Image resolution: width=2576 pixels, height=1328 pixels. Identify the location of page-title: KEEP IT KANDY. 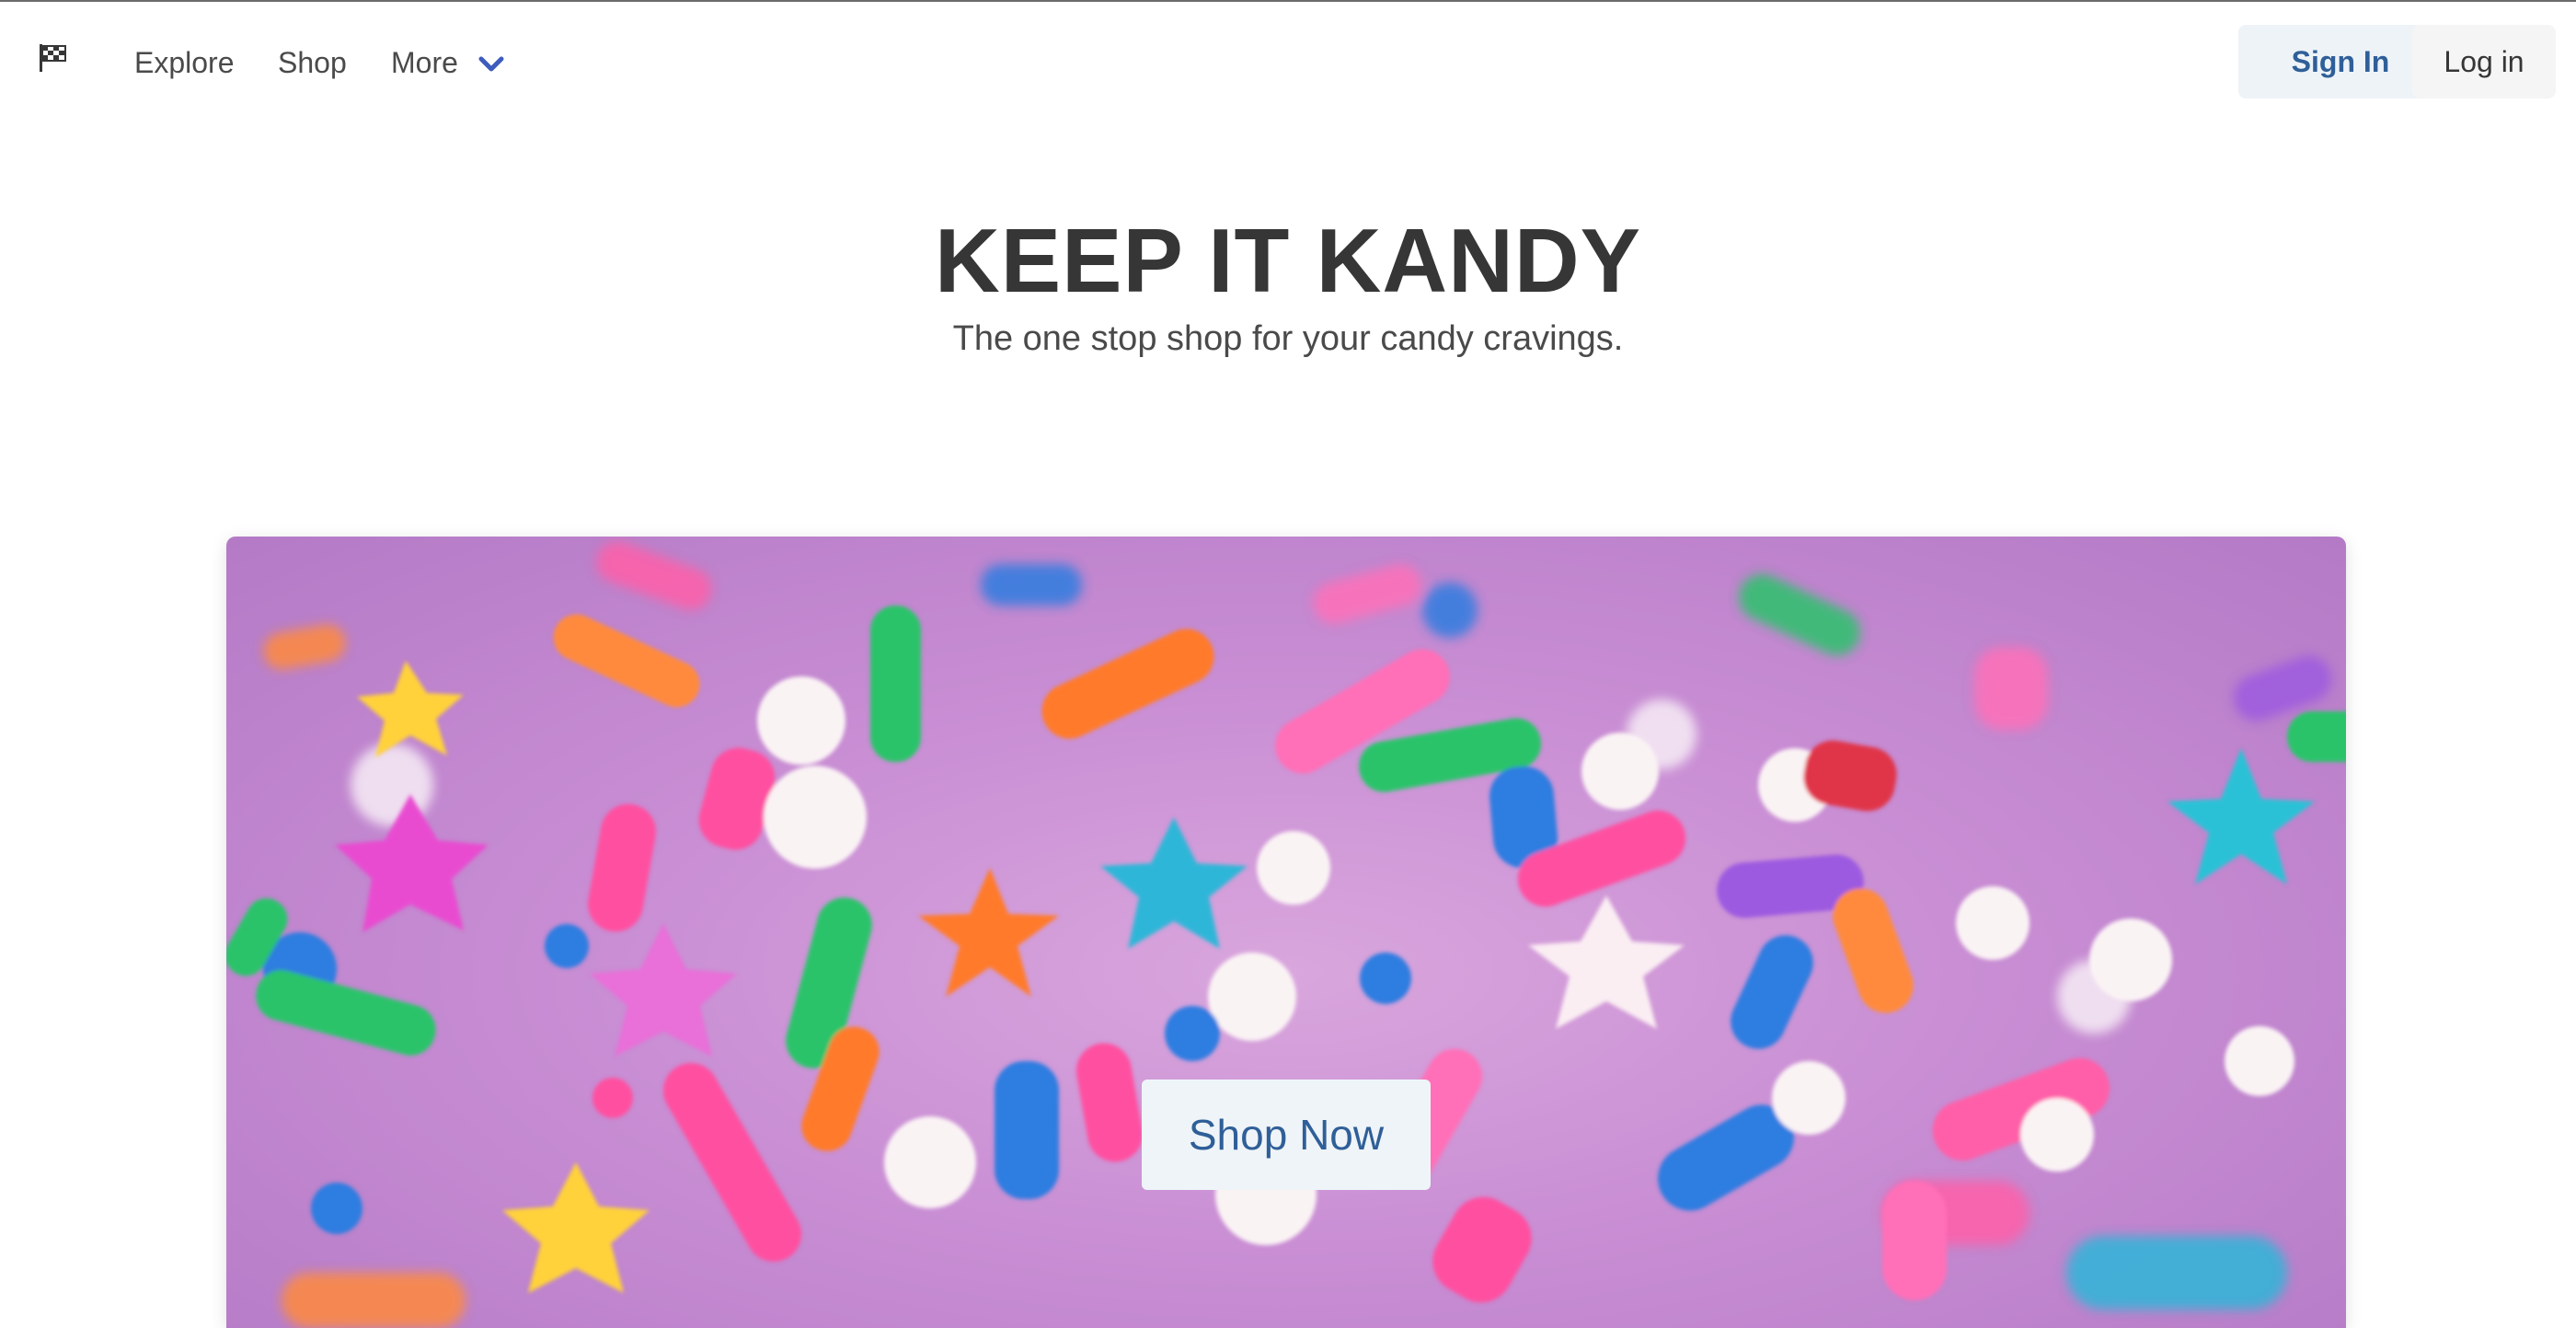
(1288, 260).